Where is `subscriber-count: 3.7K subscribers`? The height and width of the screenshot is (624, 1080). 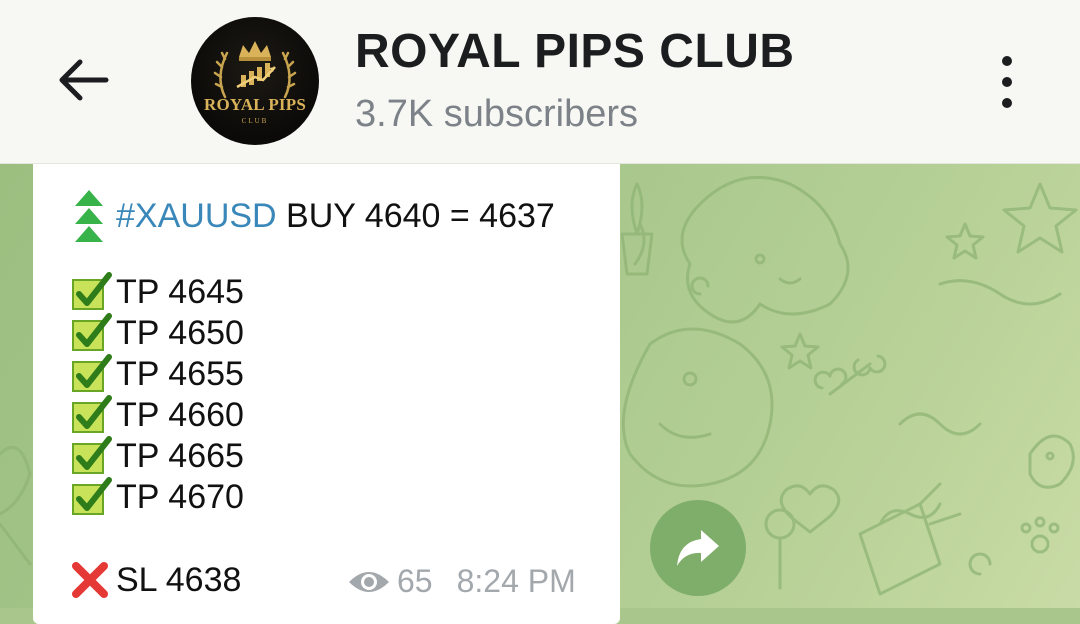 subscriber-count: 3.7K subscribers is located at coordinates (497, 114).